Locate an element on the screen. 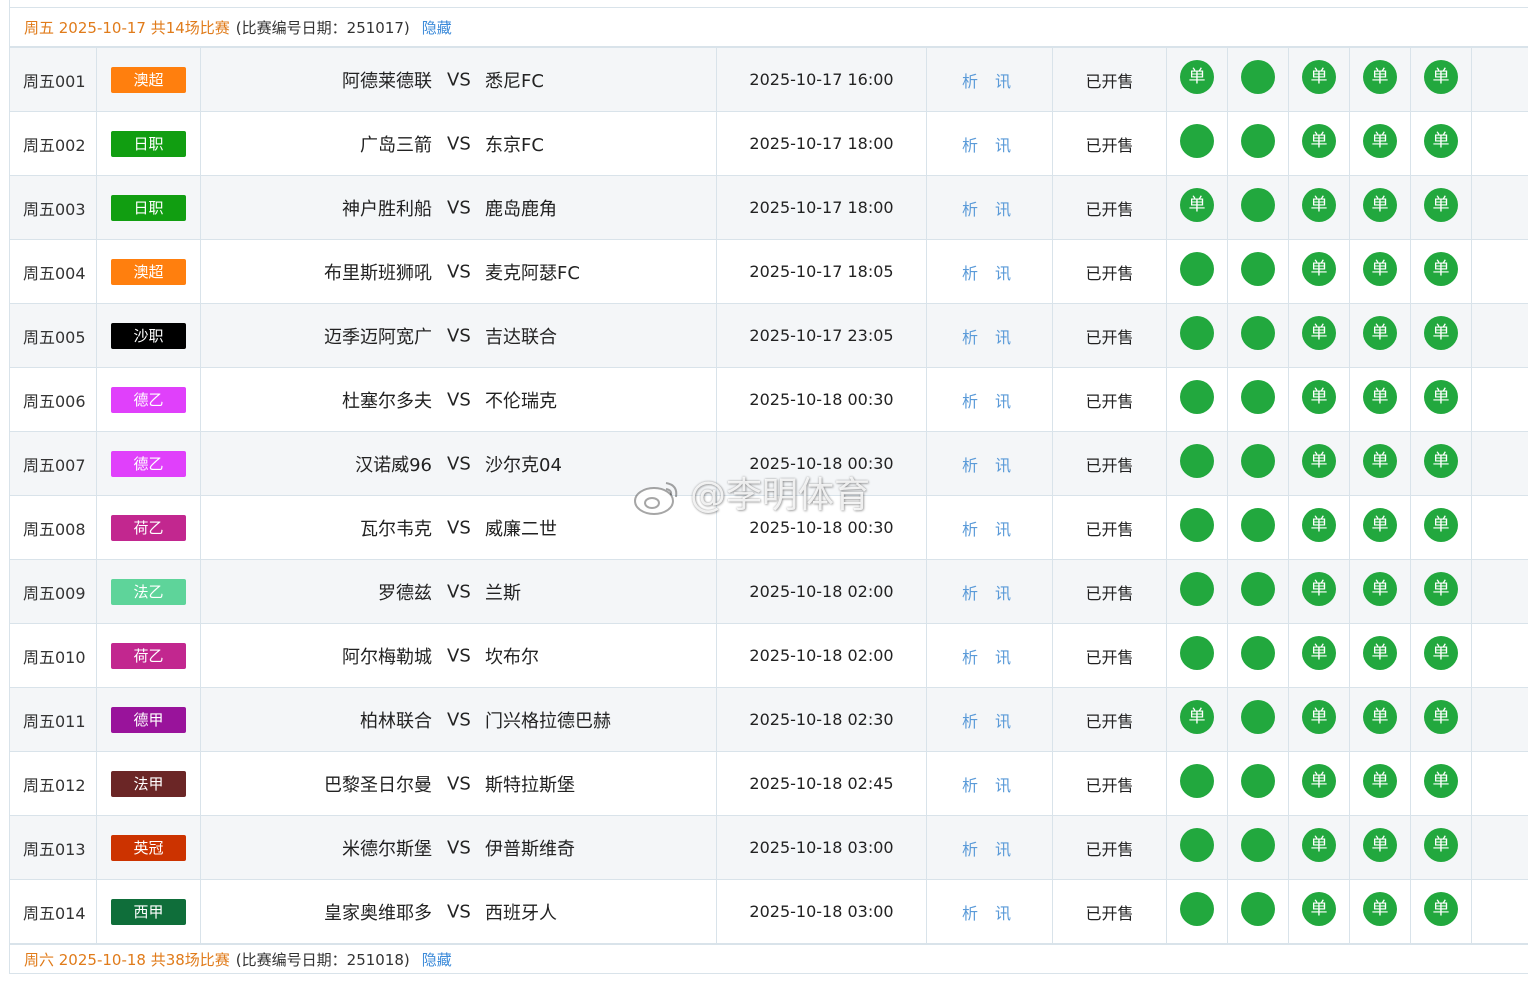 The width and height of the screenshot is (1528, 984). home-team: 瓦尔韦克 is located at coordinates (396, 528).